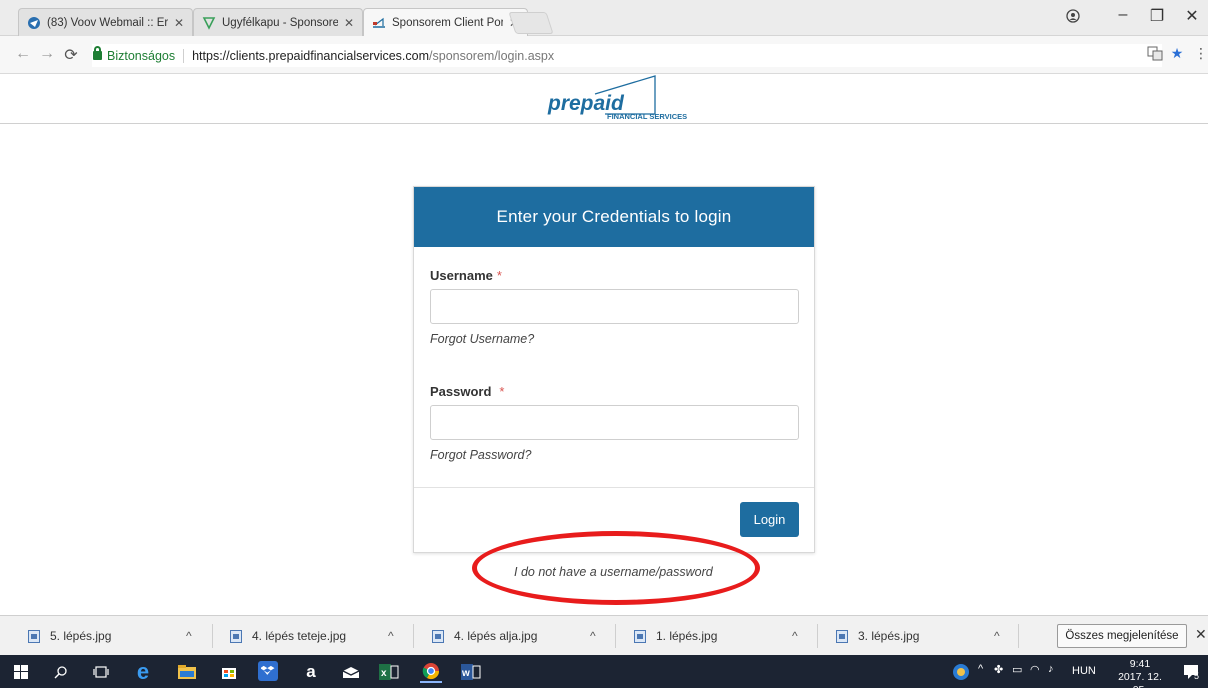  What do you see at coordinates (1197, 676) in the screenshot?
I see `notification-count: 5` at bounding box center [1197, 676].